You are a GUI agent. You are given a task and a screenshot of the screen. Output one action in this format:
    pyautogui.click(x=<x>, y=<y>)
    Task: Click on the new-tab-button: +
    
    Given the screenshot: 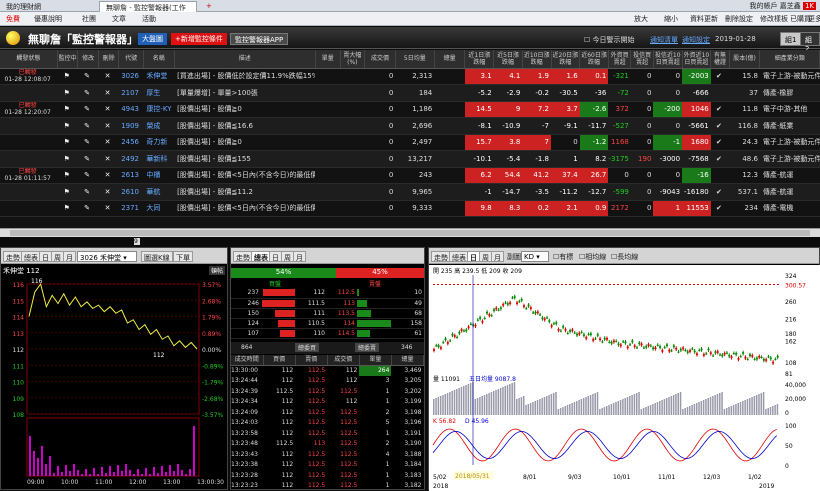 What is the action you would take?
    pyautogui.click(x=208, y=6)
    